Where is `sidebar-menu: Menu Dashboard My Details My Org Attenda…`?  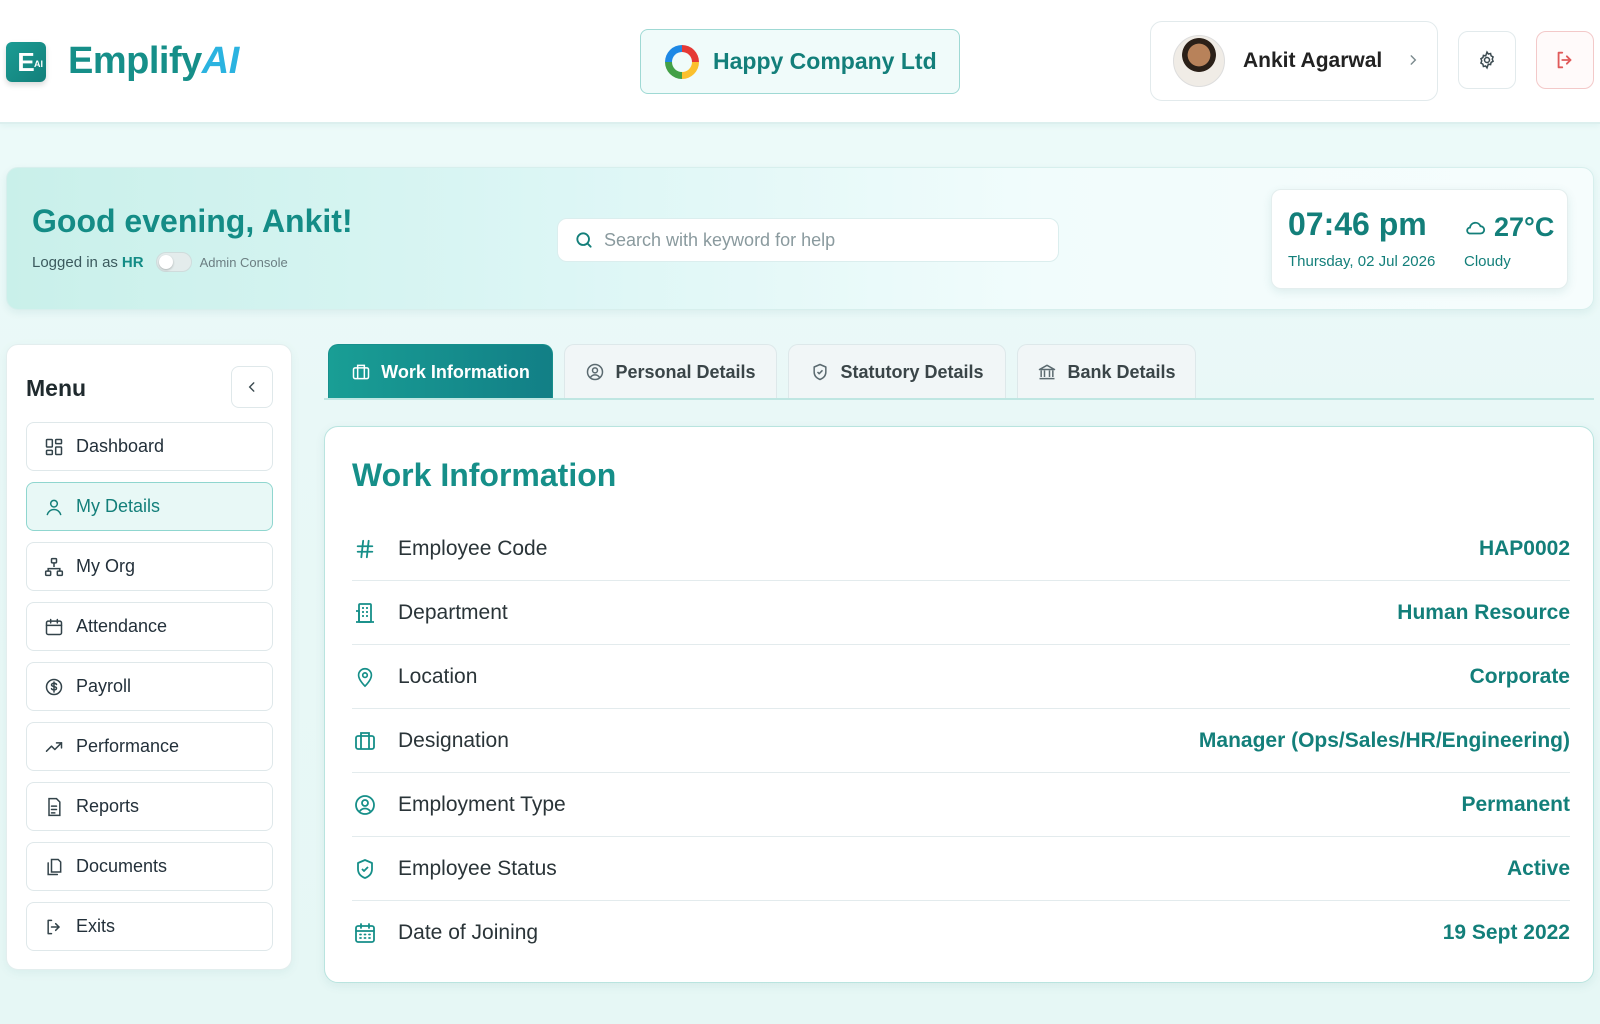
sidebar-menu: Menu Dashboard My Details My Org Attenda… is located at coordinates (149, 657).